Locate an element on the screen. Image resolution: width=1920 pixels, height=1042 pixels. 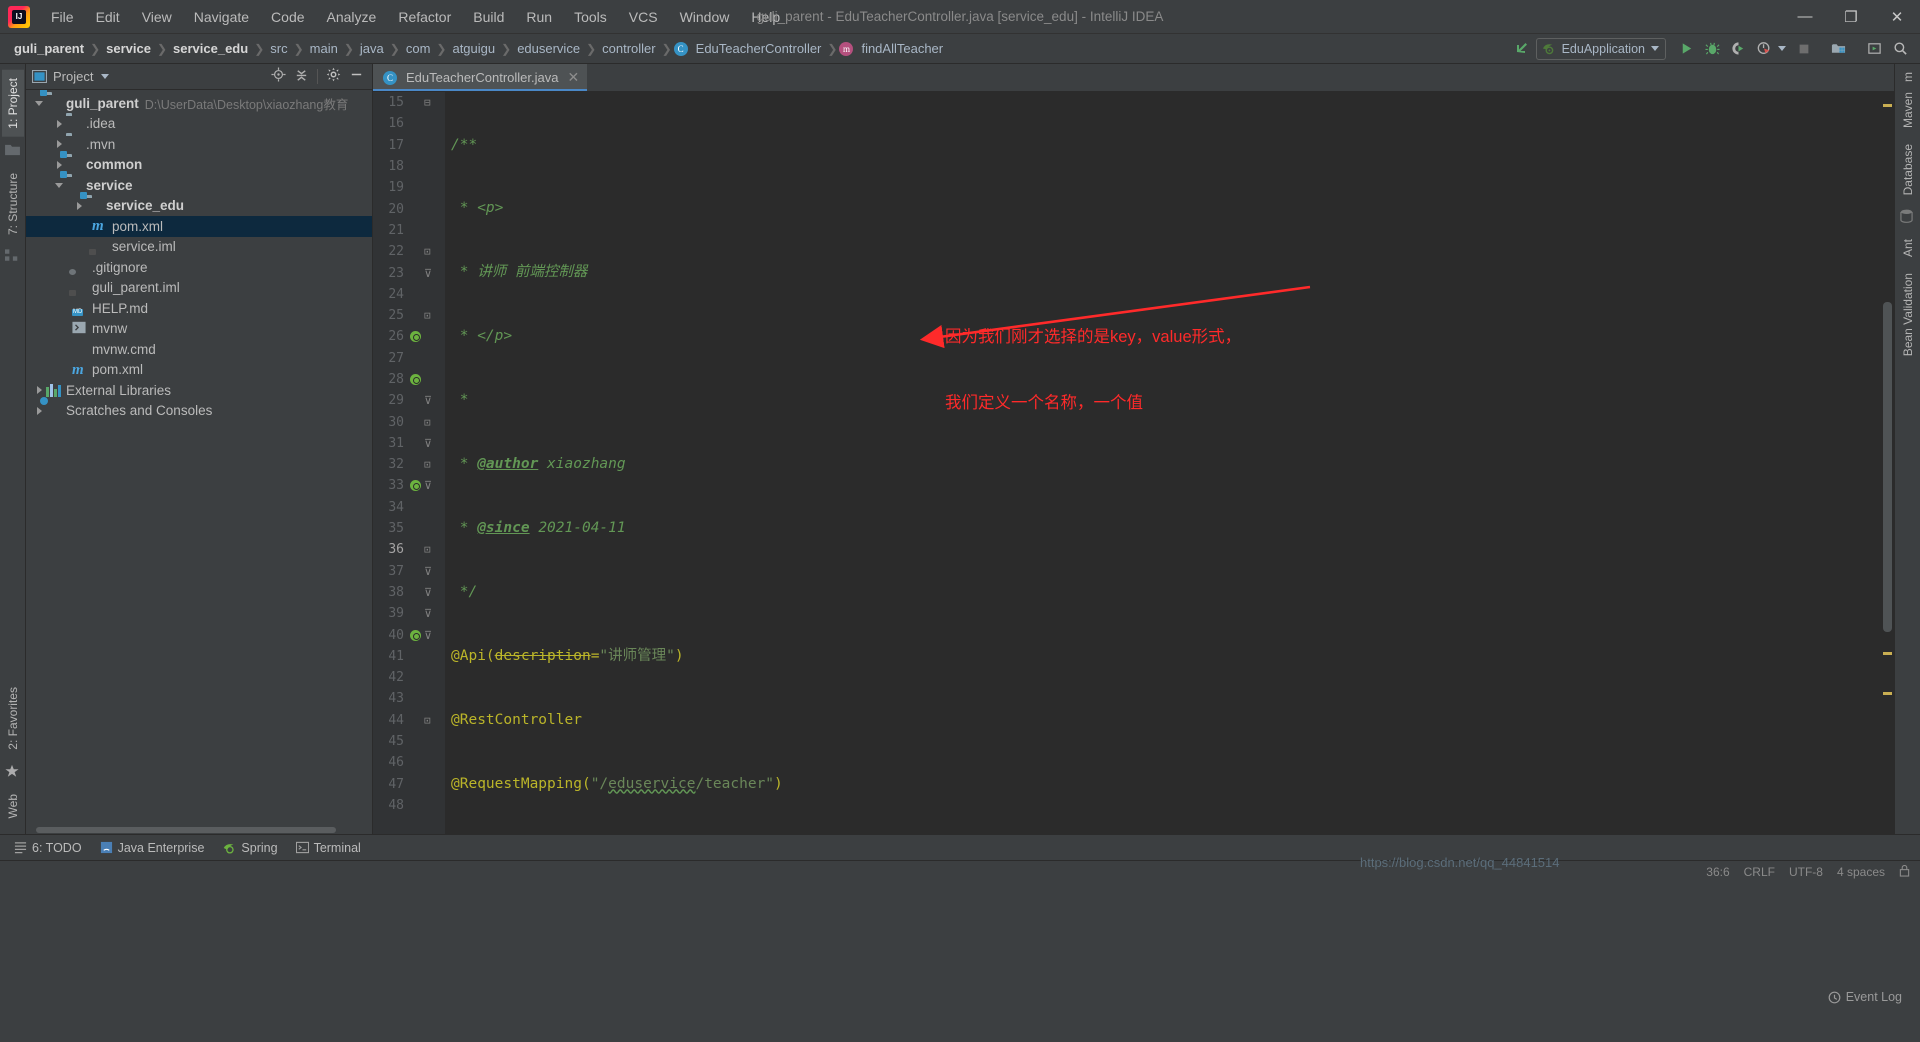
bottom-tab-todo: 6: TODO is located at coordinates (51, 848).